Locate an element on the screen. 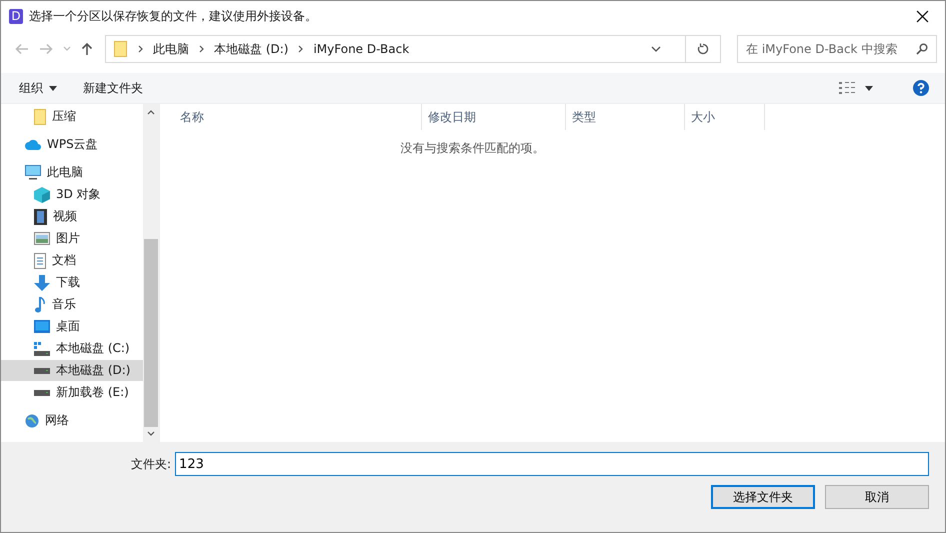  chevron-up-icon is located at coordinates (151, 112).